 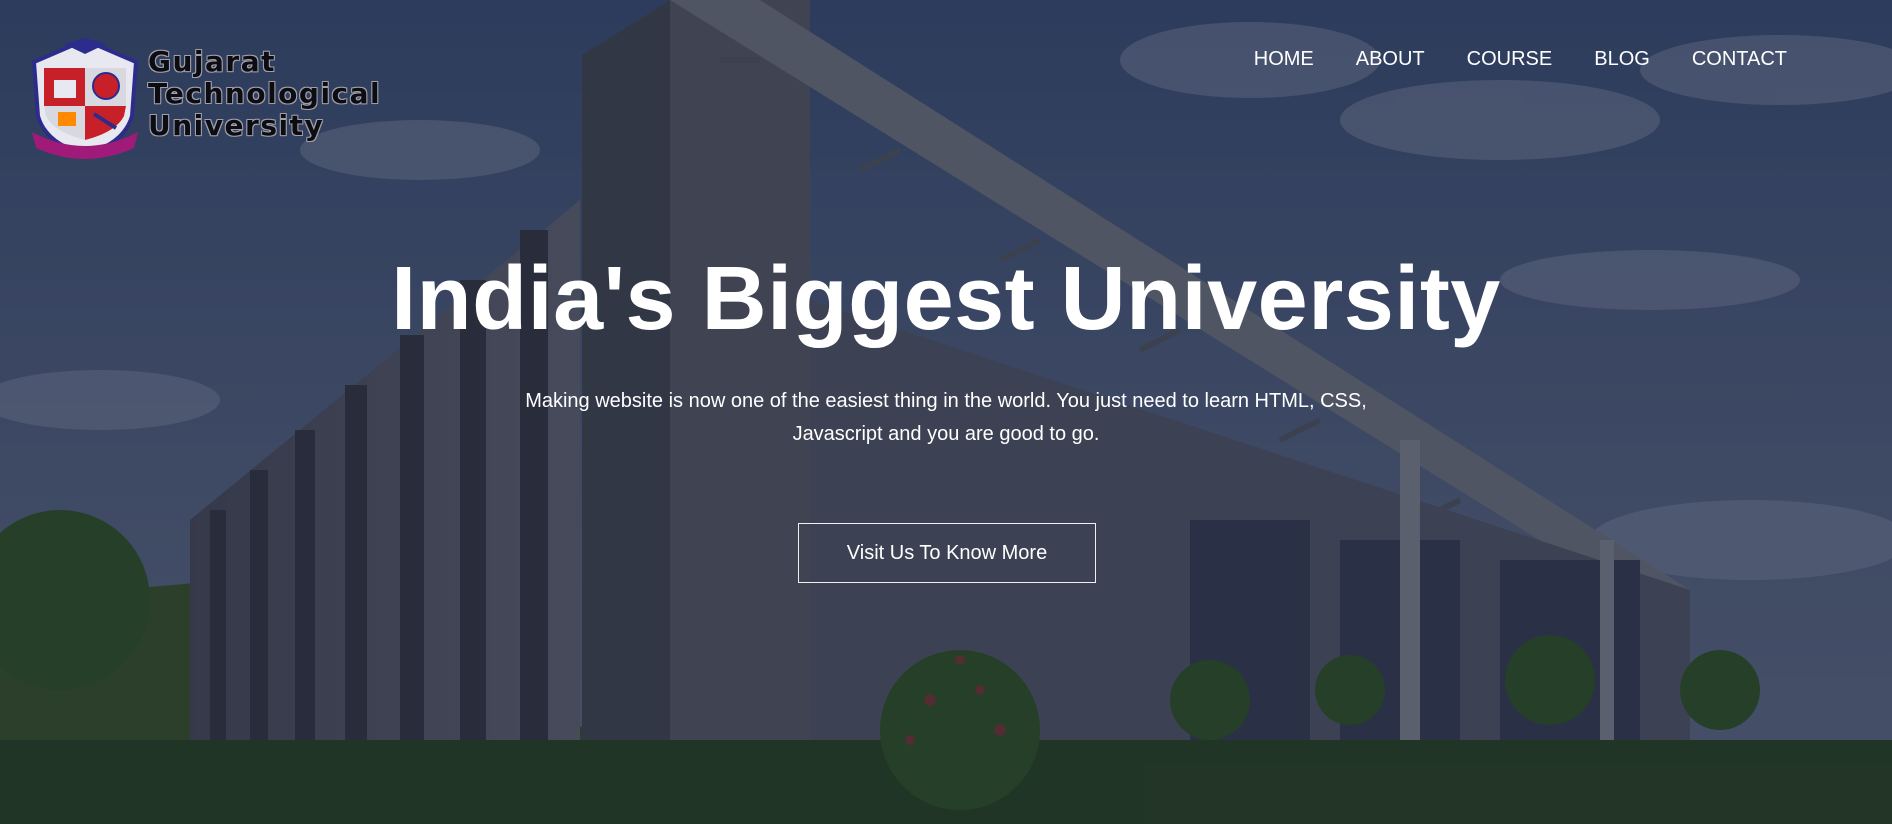 What do you see at coordinates (1622, 59) in the screenshot?
I see `nav-blog: BLOG` at bounding box center [1622, 59].